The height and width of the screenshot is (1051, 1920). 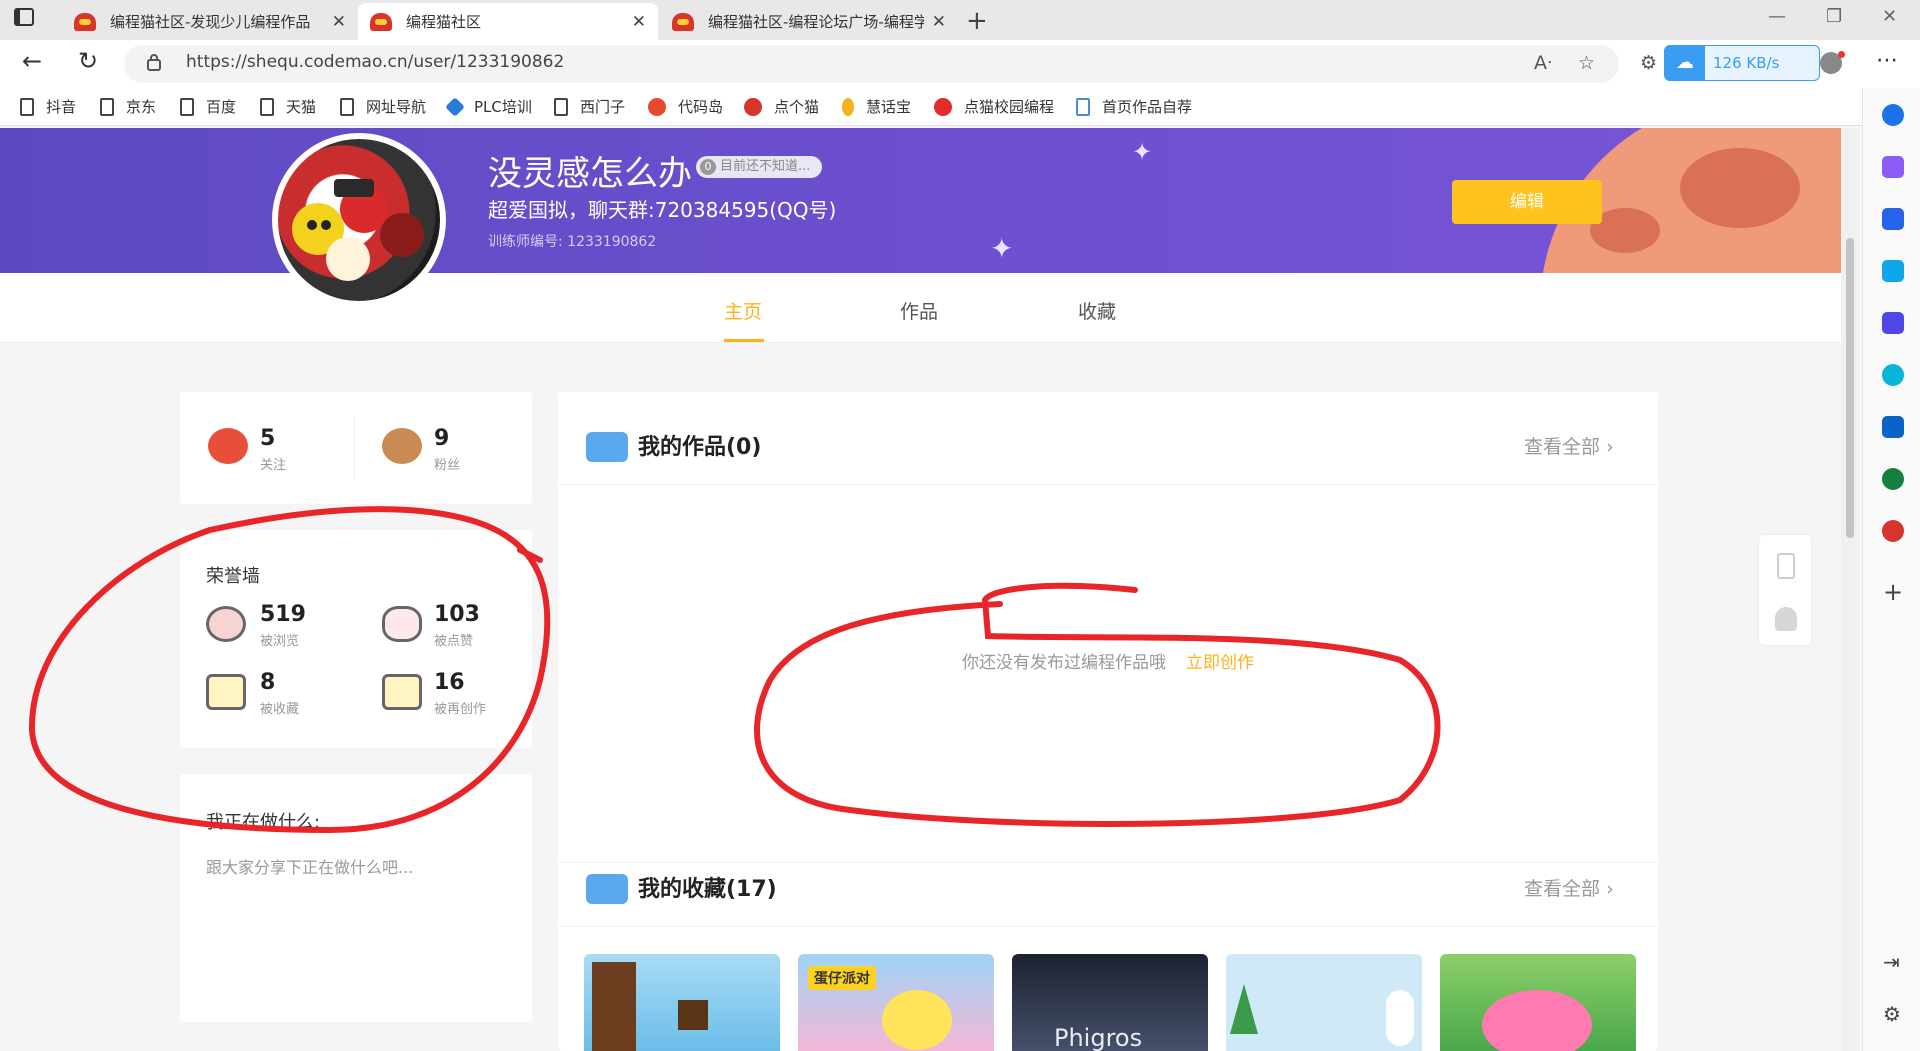 What do you see at coordinates (226, 692) in the screenshot?
I see `collect-icon` at bounding box center [226, 692].